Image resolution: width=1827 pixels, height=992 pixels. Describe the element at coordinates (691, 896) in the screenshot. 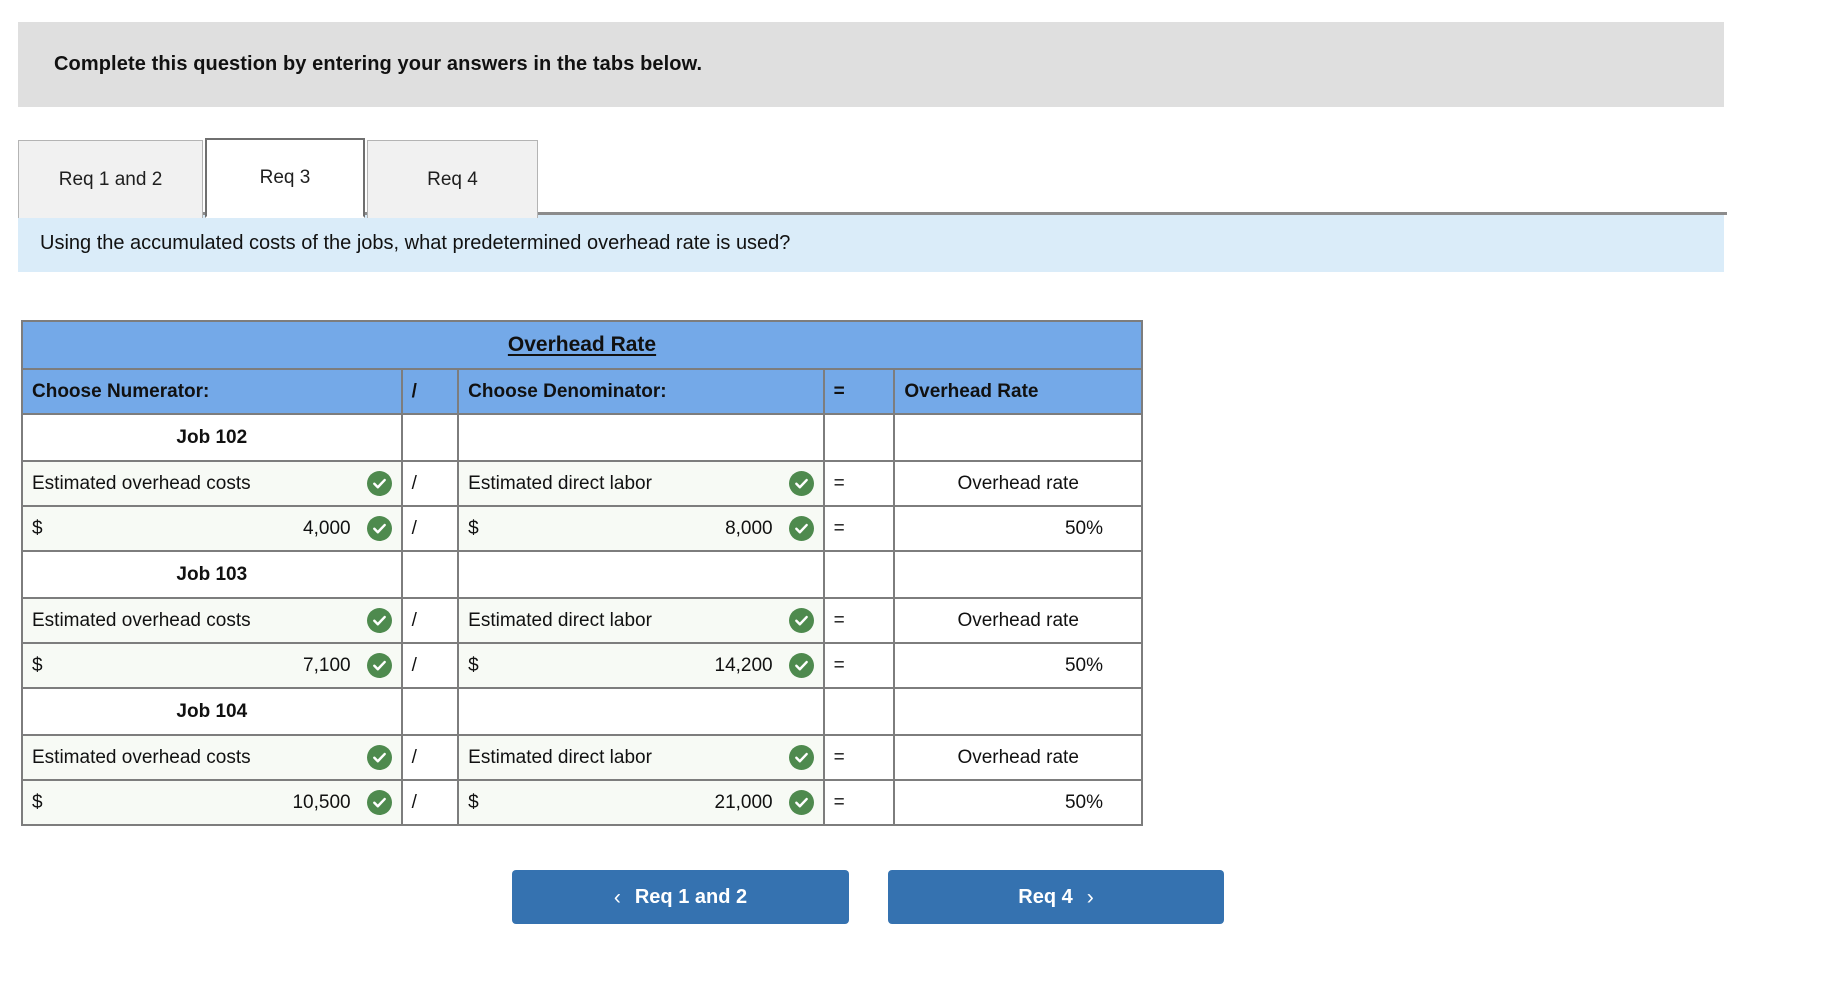

I see `prev-req-label: Req 1 and 2` at that location.